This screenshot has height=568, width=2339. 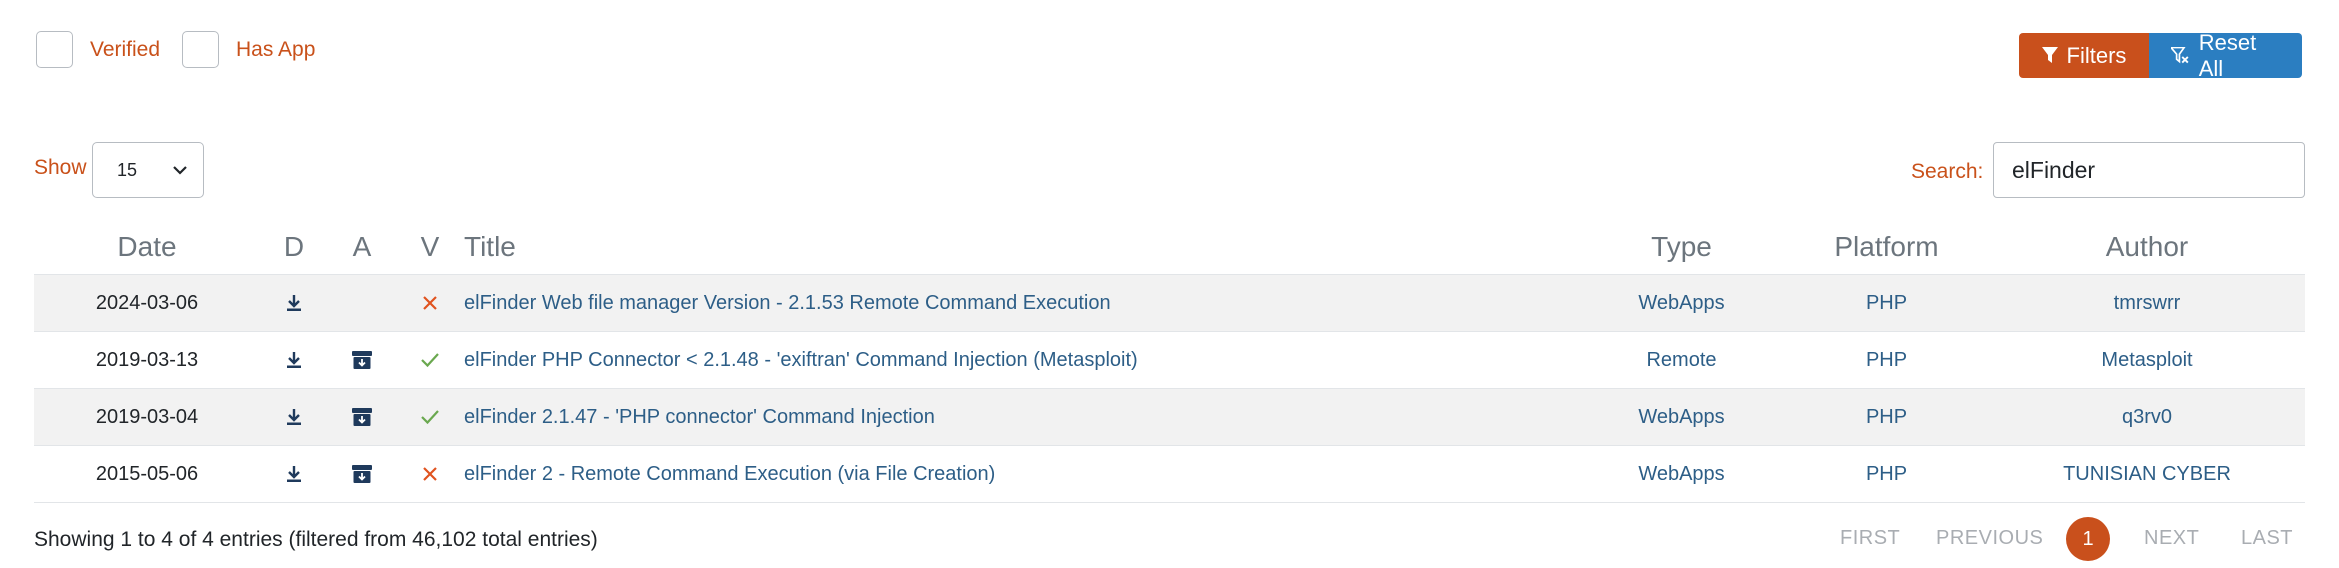 I want to click on chevron-down-icon, so click(x=180, y=170).